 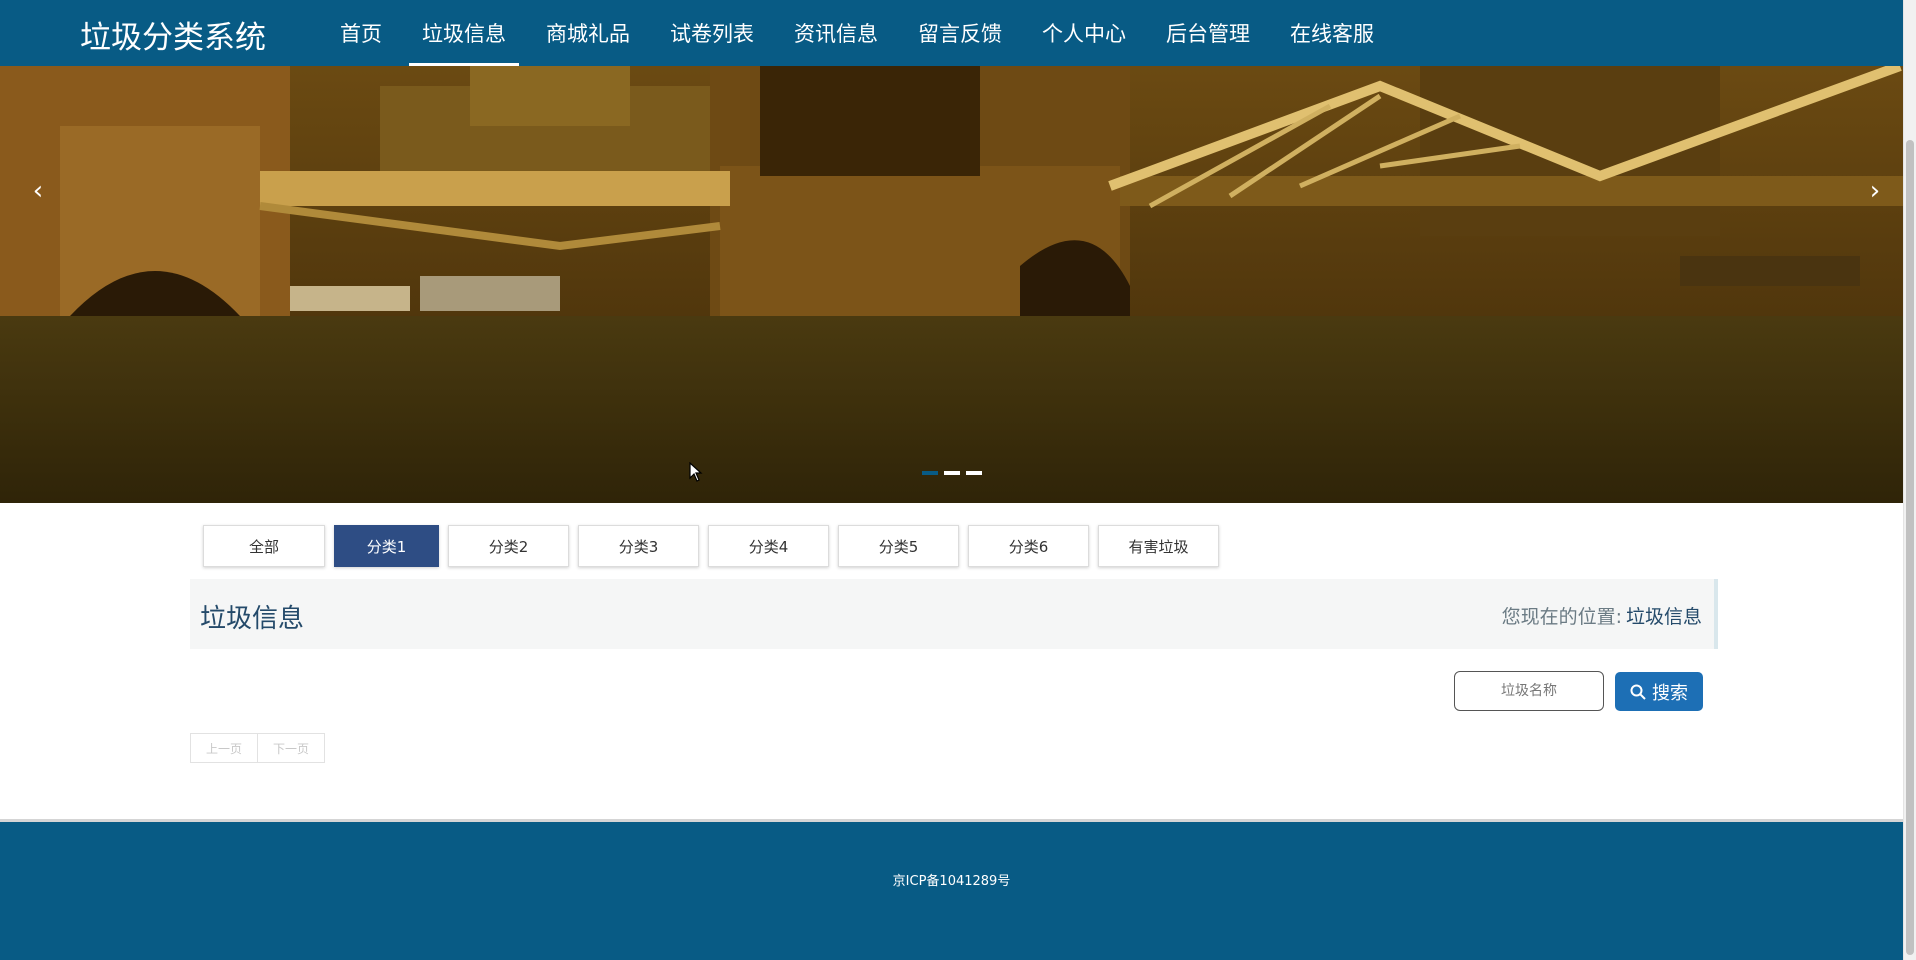 I want to click on next-page-button: 下一页, so click(x=291, y=748).